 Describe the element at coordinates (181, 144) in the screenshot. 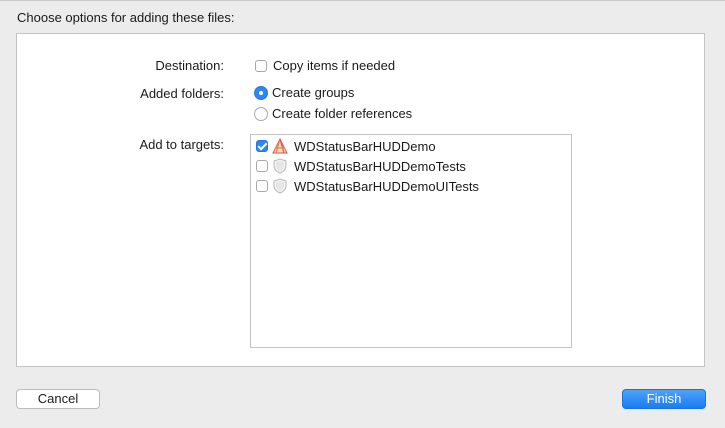

I see `add-to-targets-label: Add to targets:` at that location.